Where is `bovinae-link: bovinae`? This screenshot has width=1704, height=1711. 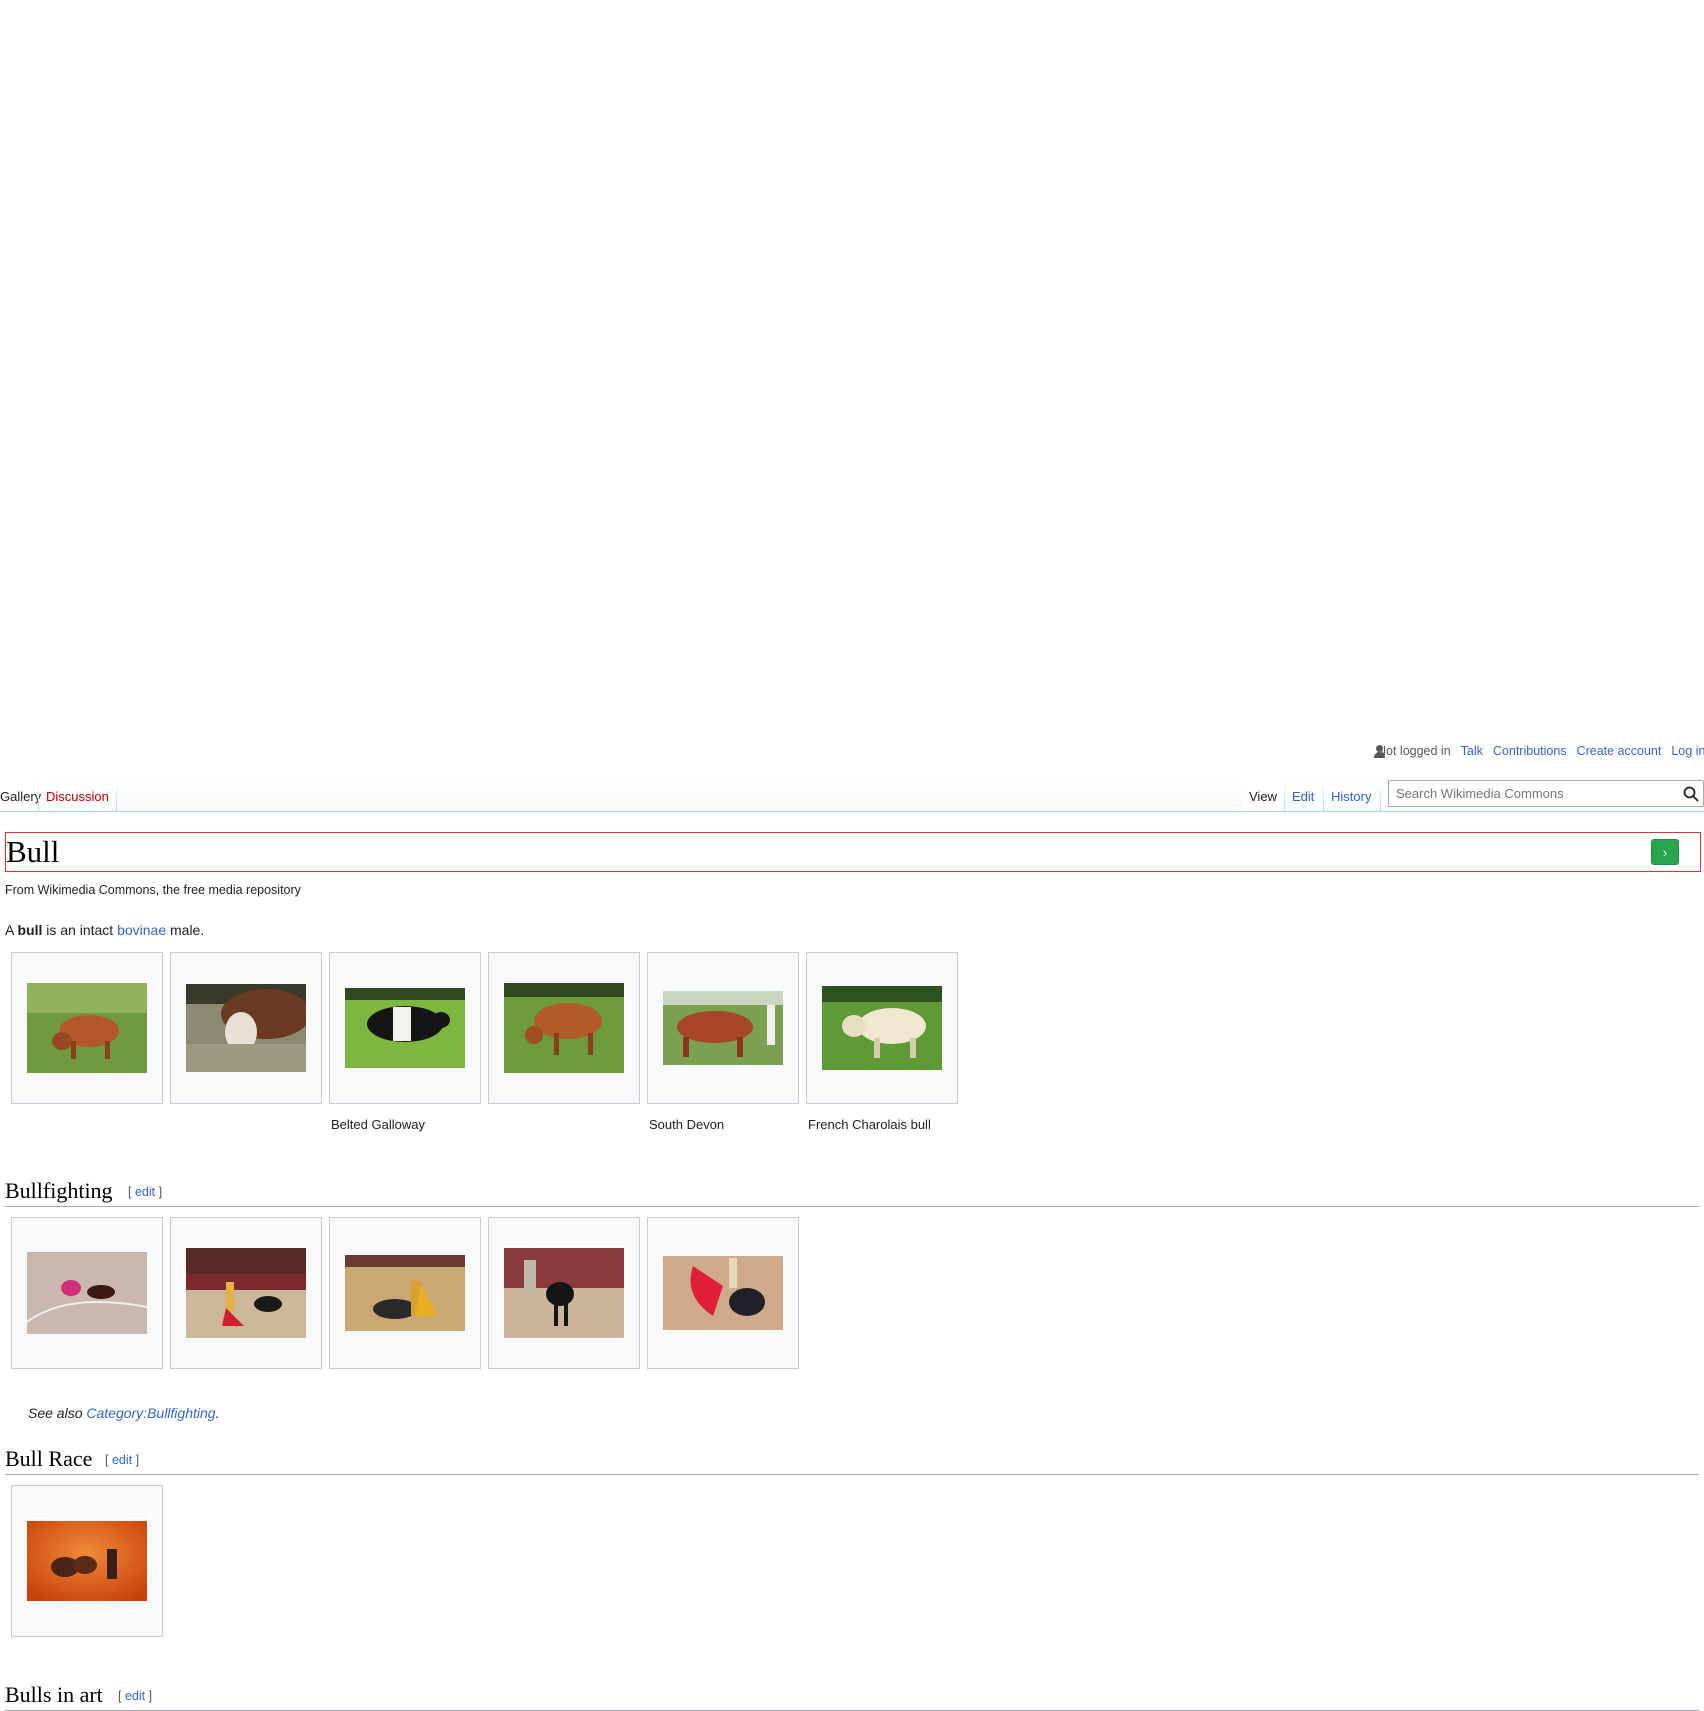 bovinae-link: bovinae is located at coordinates (141, 930).